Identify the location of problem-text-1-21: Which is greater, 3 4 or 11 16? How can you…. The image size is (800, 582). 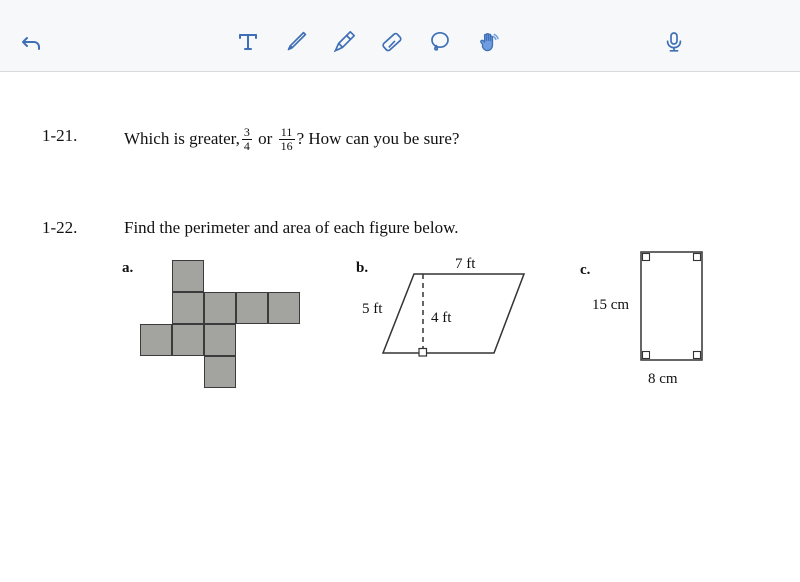
(291, 139).